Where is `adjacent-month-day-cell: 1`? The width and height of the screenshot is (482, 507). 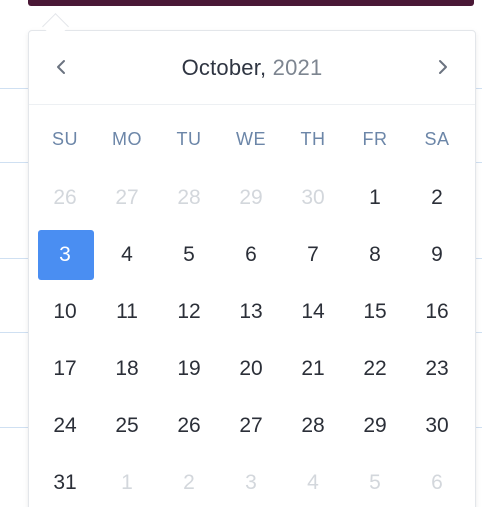 adjacent-month-day-cell: 1 is located at coordinates (127, 482).